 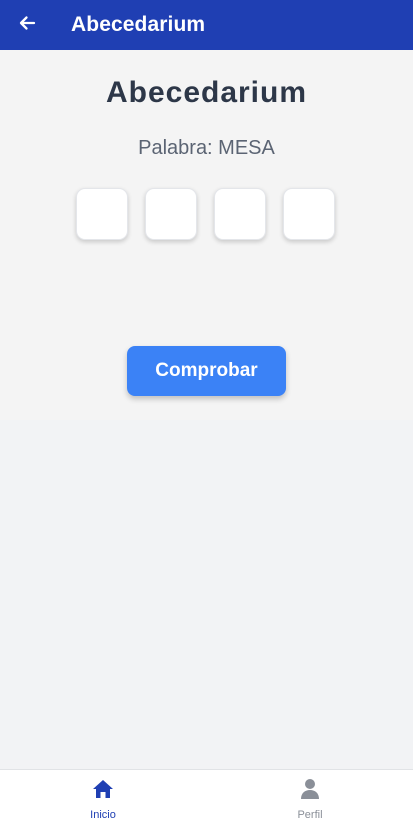 I want to click on app-bar: Abecedarium, so click(x=206, y=25).